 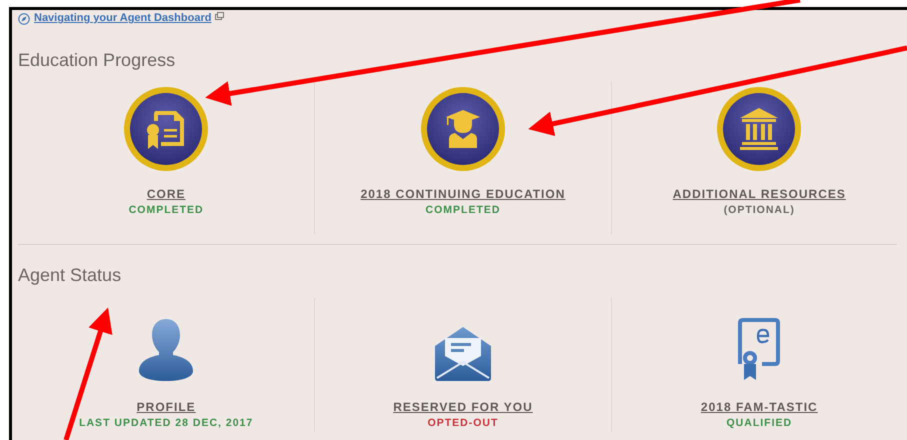 I want to click on building-medal-icon, so click(x=759, y=129).